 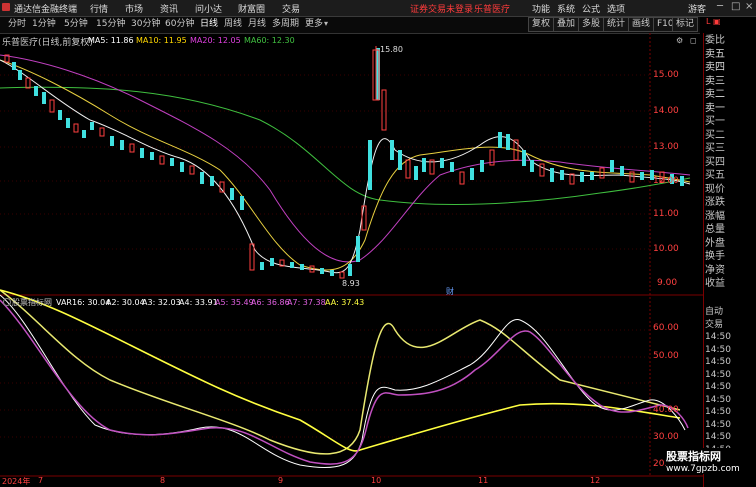 What do you see at coordinates (715, 243) in the screenshot?
I see `quote-label: 外盘` at bounding box center [715, 243].